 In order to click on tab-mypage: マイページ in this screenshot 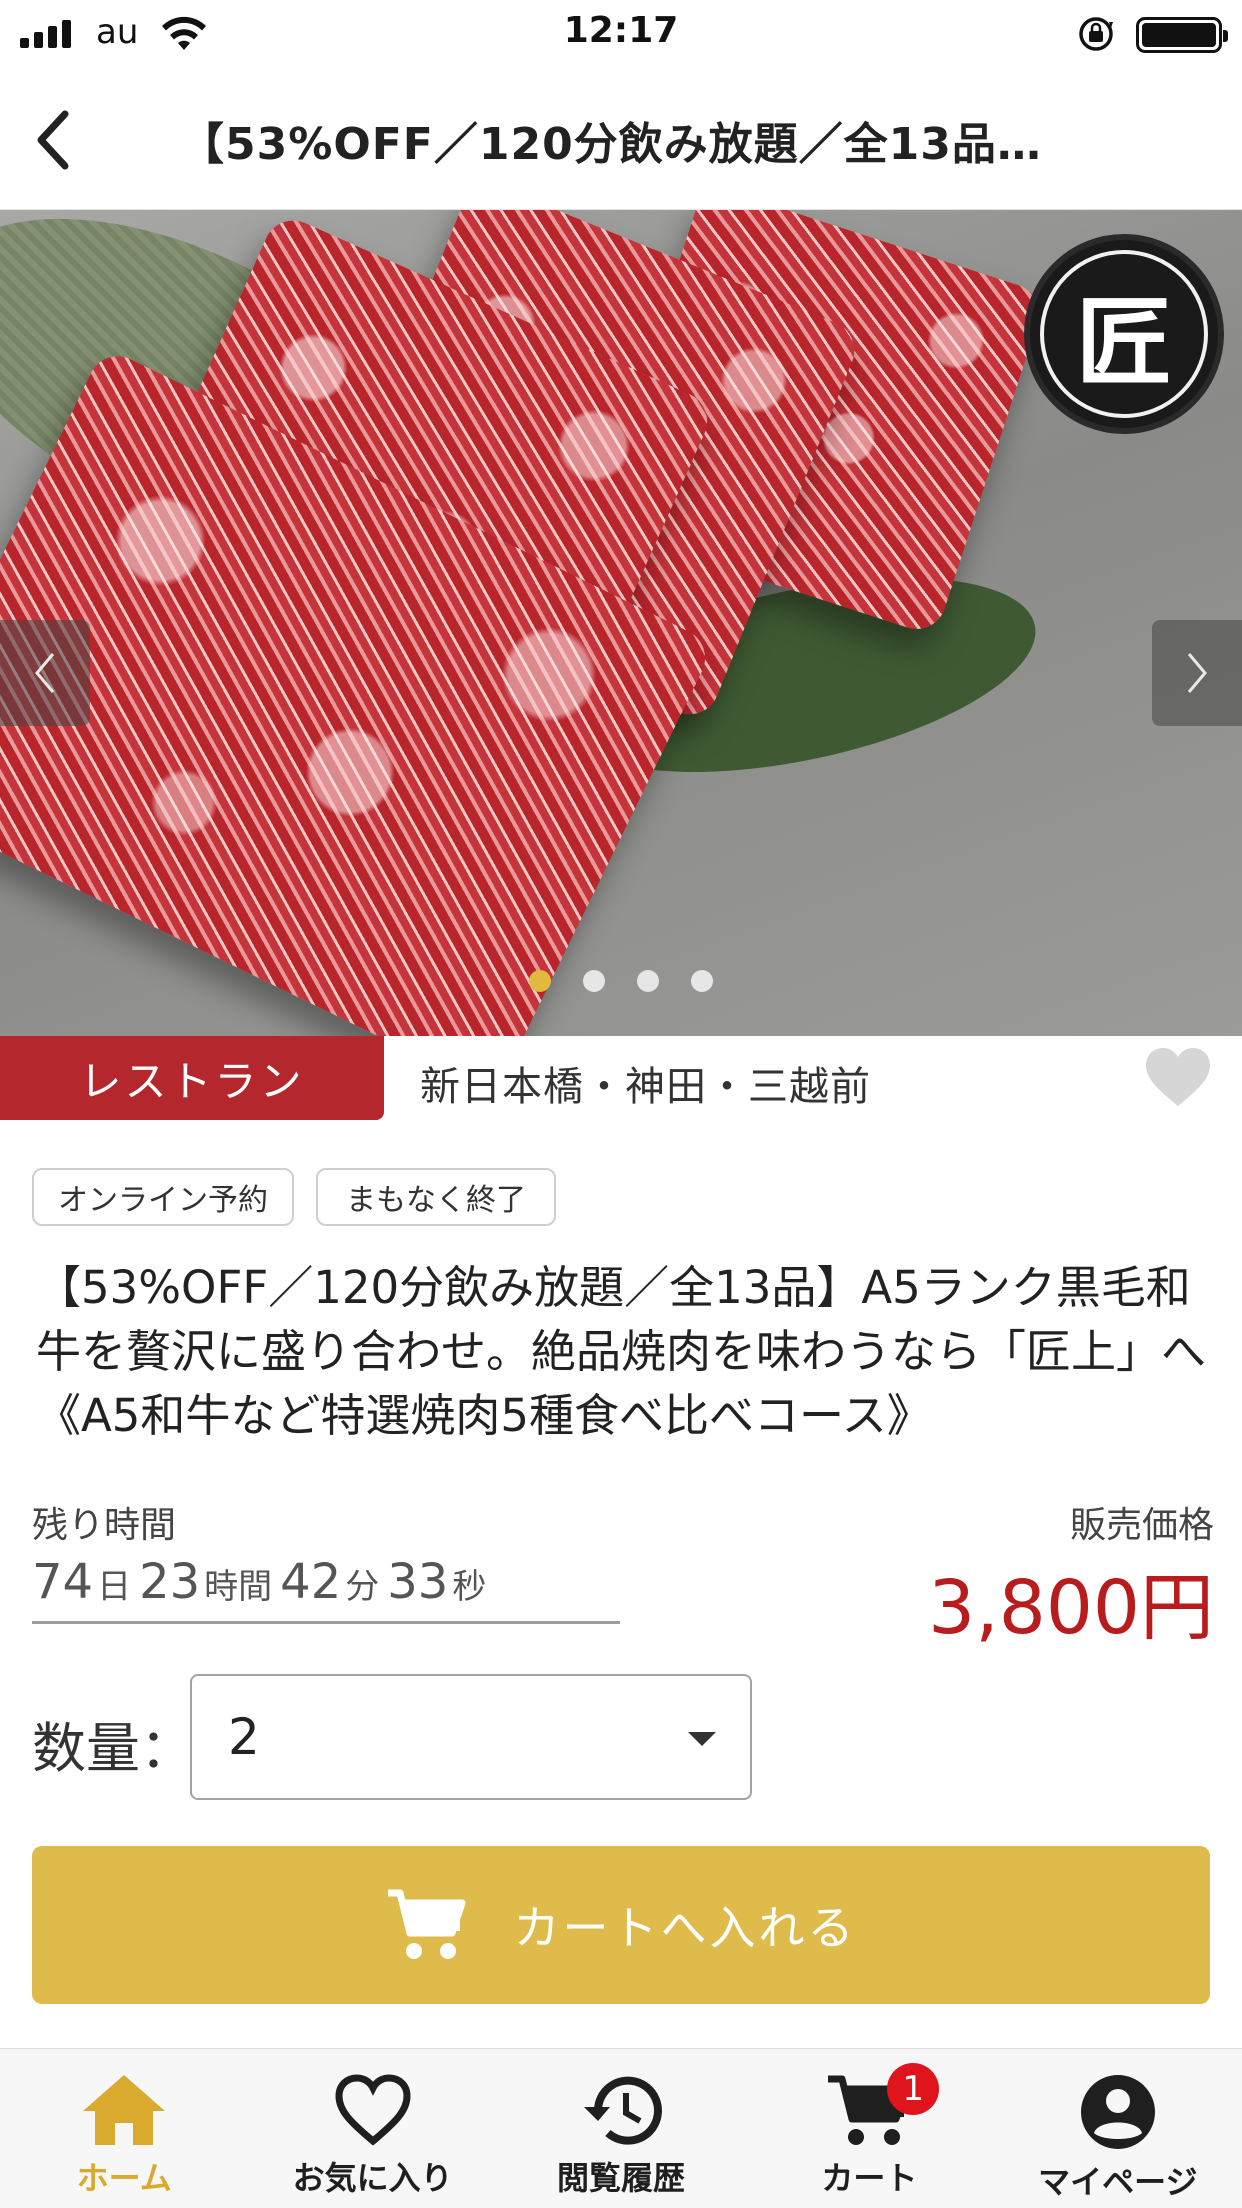, I will do `click(1118, 2128)`.